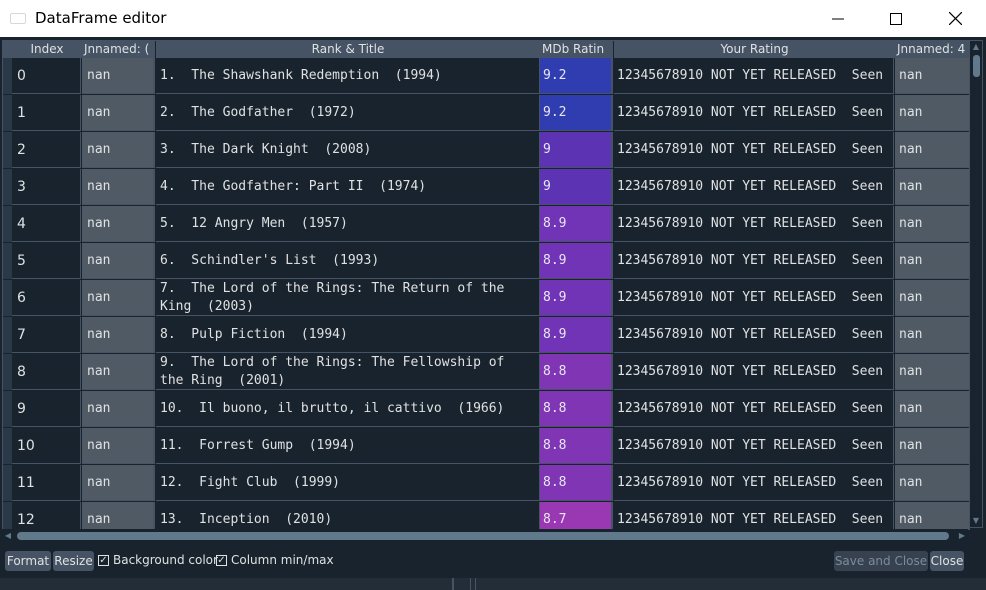 Image resolution: width=986 pixels, height=590 pixels. What do you see at coordinates (976, 47) in the screenshot?
I see `scroll-up-icon: ▲` at bounding box center [976, 47].